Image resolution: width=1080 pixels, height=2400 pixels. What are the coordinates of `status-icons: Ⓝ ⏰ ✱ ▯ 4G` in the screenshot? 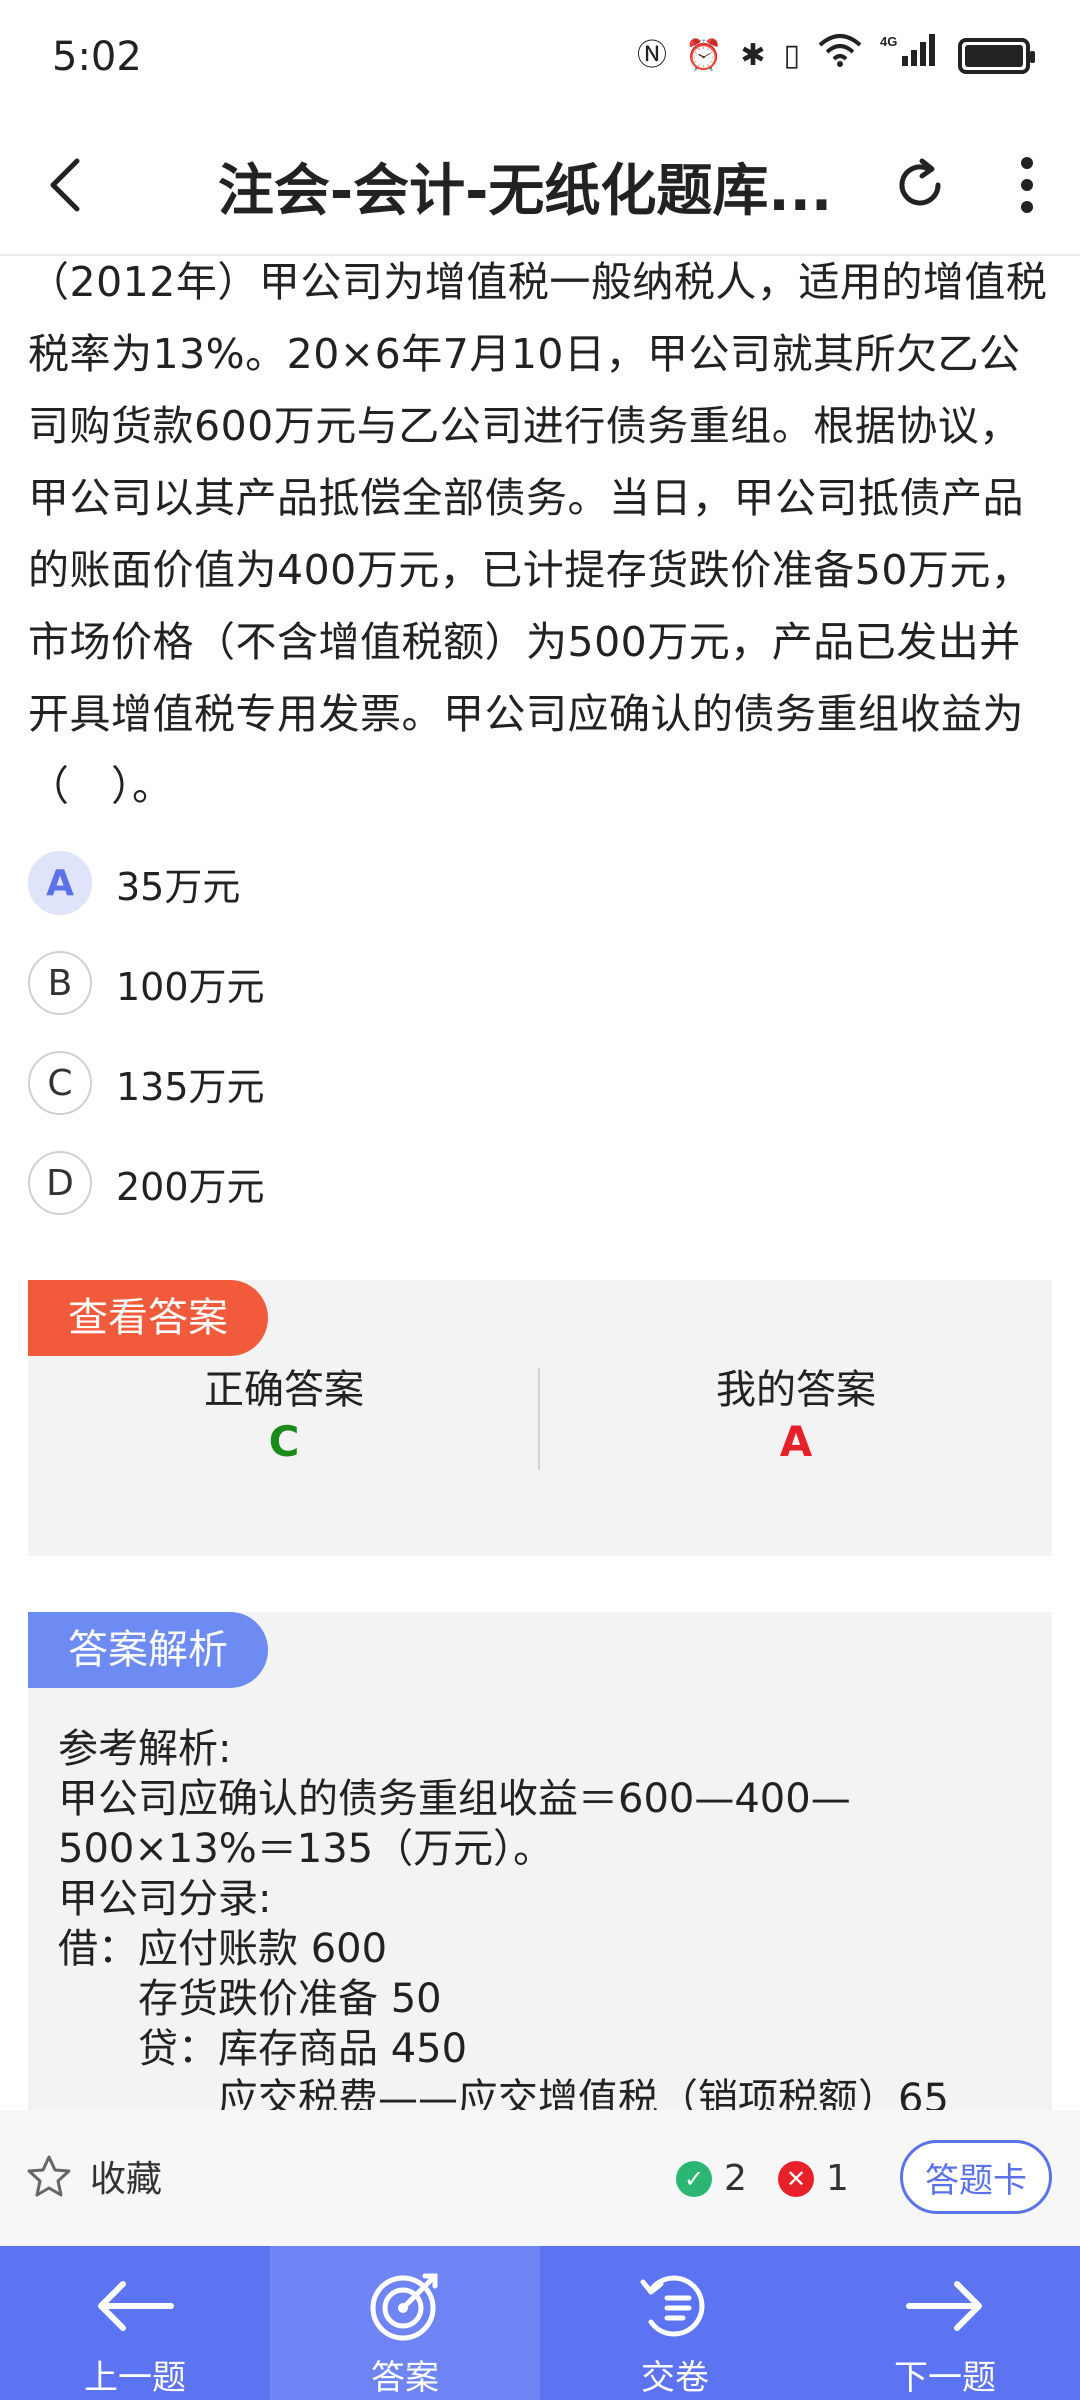 It's located at (835, 56).